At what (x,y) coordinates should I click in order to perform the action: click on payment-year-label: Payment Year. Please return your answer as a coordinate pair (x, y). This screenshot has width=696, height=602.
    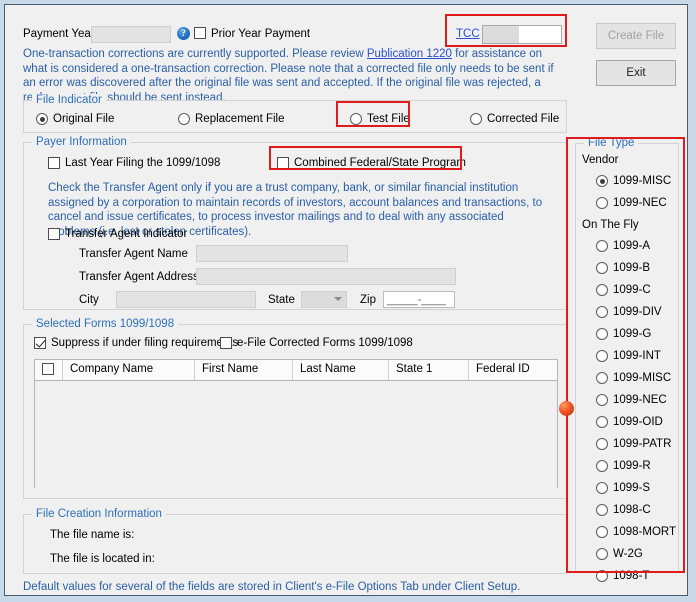
    Looking at the image, I should click on (59, 34).